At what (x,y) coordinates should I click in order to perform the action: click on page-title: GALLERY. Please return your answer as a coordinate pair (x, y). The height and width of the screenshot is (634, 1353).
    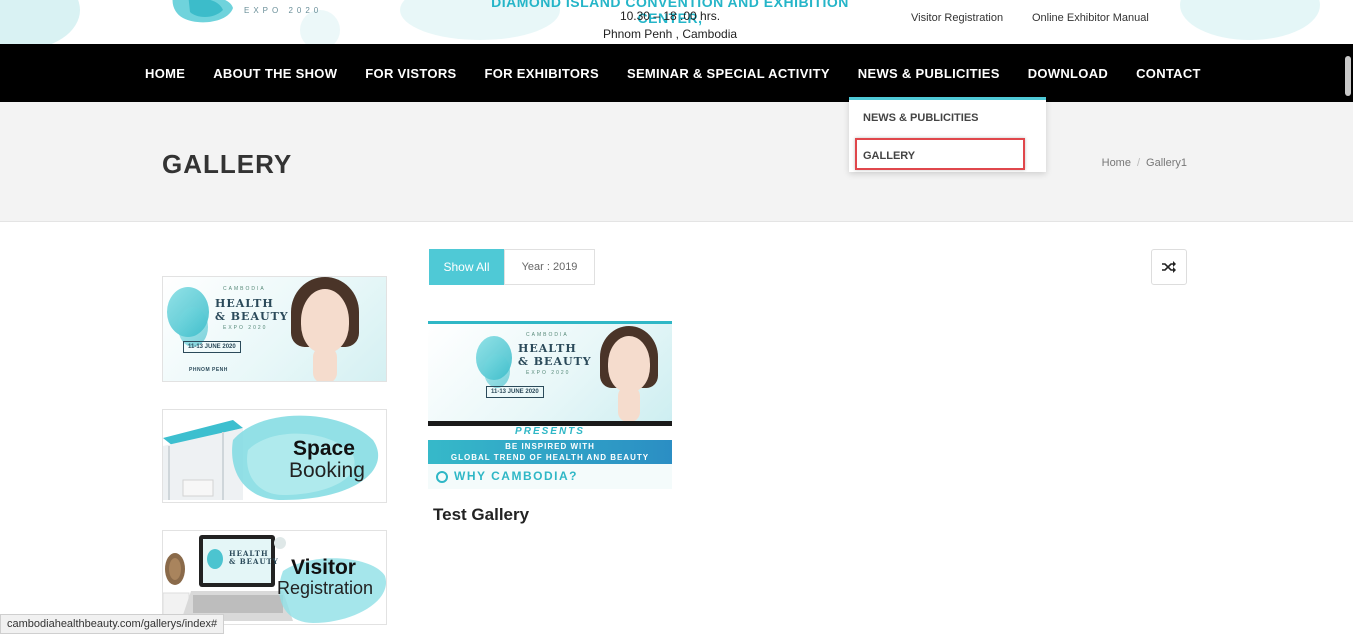
    Looking at the image, I should click on (227, 164).